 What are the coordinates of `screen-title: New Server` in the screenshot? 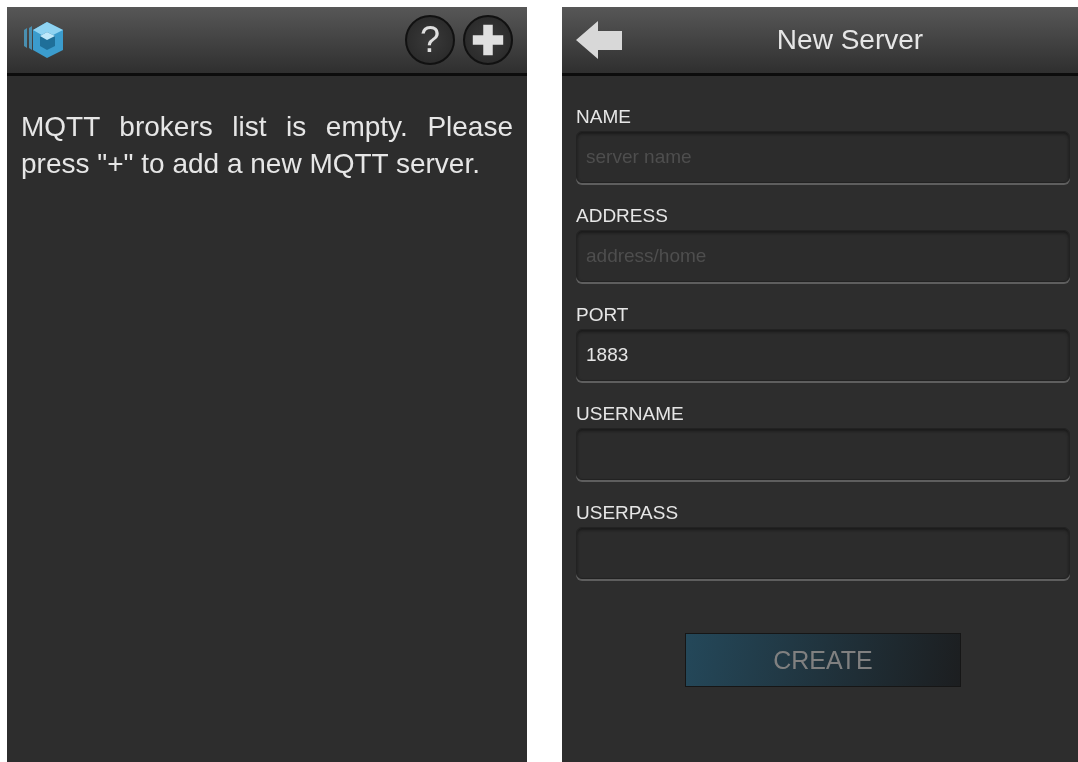 It's located at (850, 40).